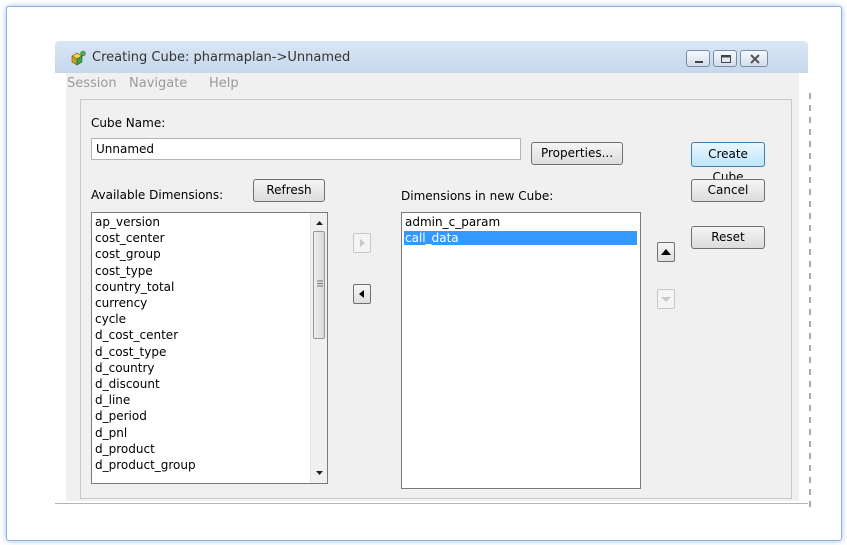  What do you see at coordinates (158, 83) in the screenshot?
I see `menu-navigate: Navigate` at bounding box center [158, 83].